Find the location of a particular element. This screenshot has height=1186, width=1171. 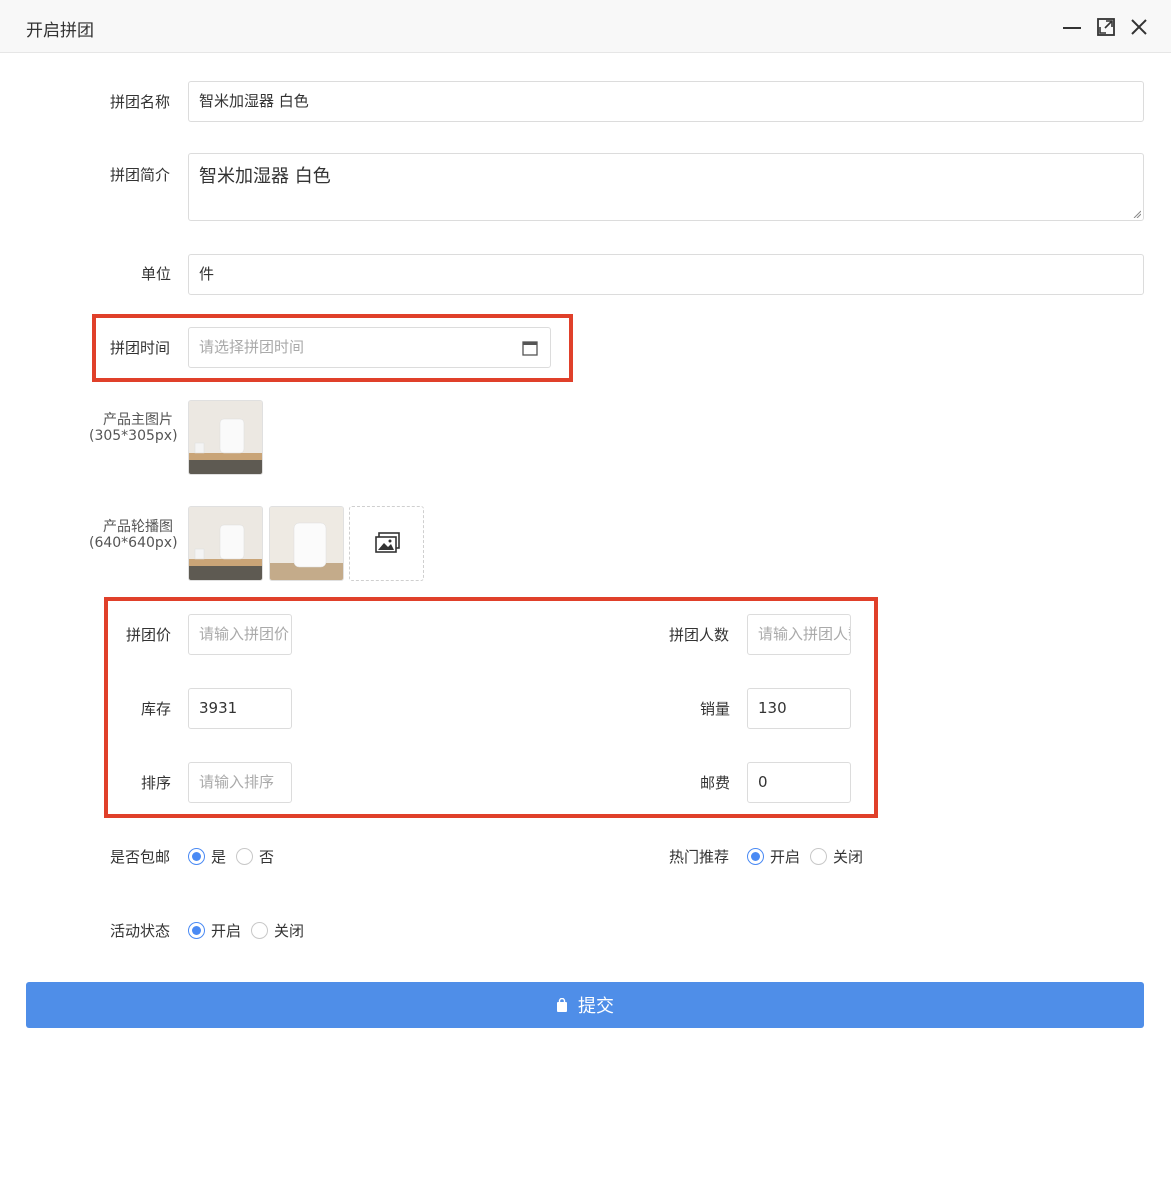

status-label: 活动状态 is located at coordinates (140, 931).